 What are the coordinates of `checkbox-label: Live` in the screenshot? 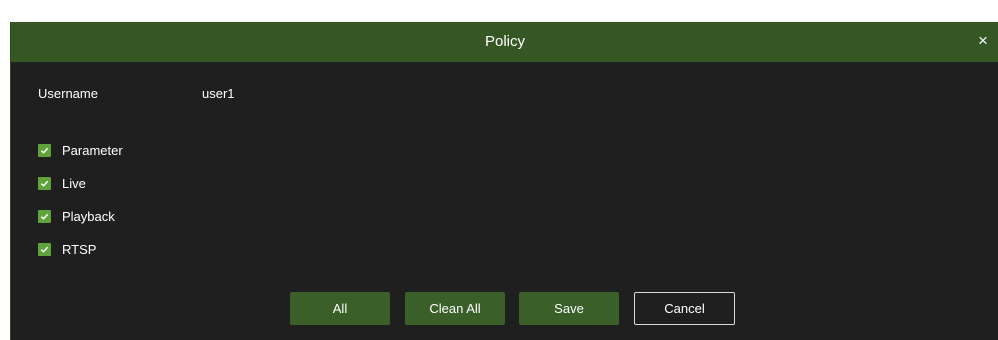 It's located at (74, 183).